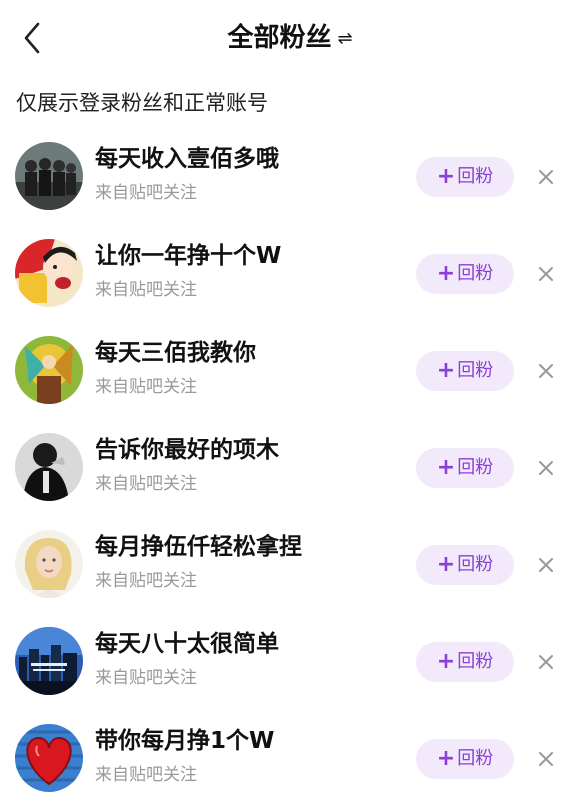 The image size is (580, 807). Describe the element at coordinates (279, 38) in the screenshot. I see `page-title: 全部粉丝` at that location.